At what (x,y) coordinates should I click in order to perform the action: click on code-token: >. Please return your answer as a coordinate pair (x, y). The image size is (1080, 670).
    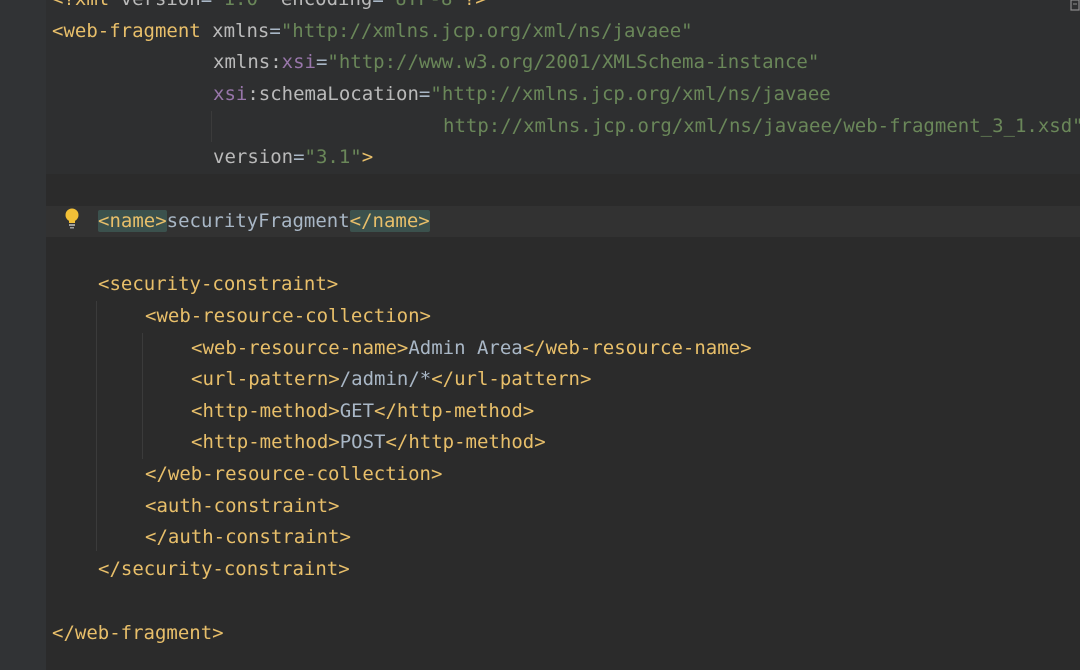
    Looking at the image, I should click on (367, 157).